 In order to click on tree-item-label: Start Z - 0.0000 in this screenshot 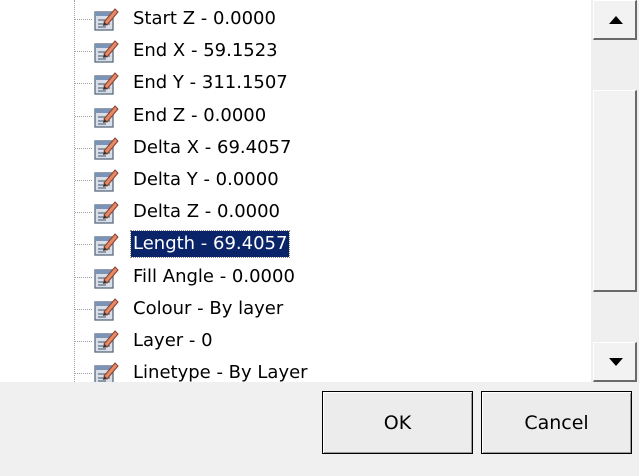, I will do `click(204, 18)`.